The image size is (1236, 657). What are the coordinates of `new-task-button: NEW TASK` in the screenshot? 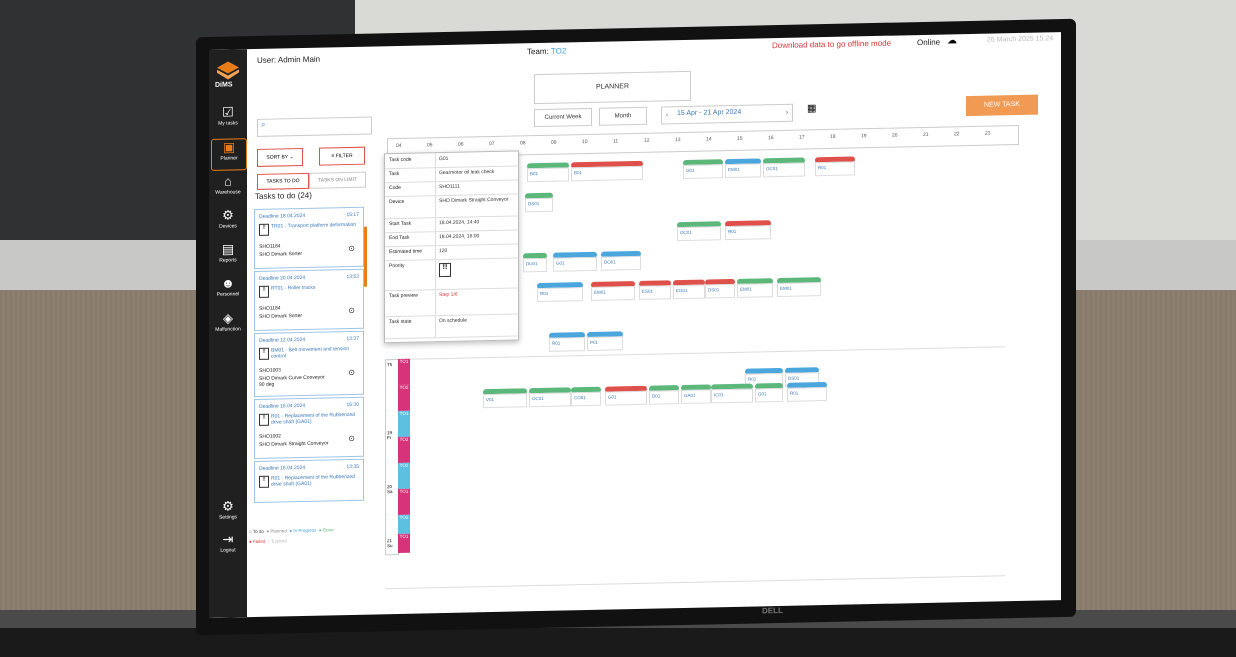 It's located at (1002, 105).